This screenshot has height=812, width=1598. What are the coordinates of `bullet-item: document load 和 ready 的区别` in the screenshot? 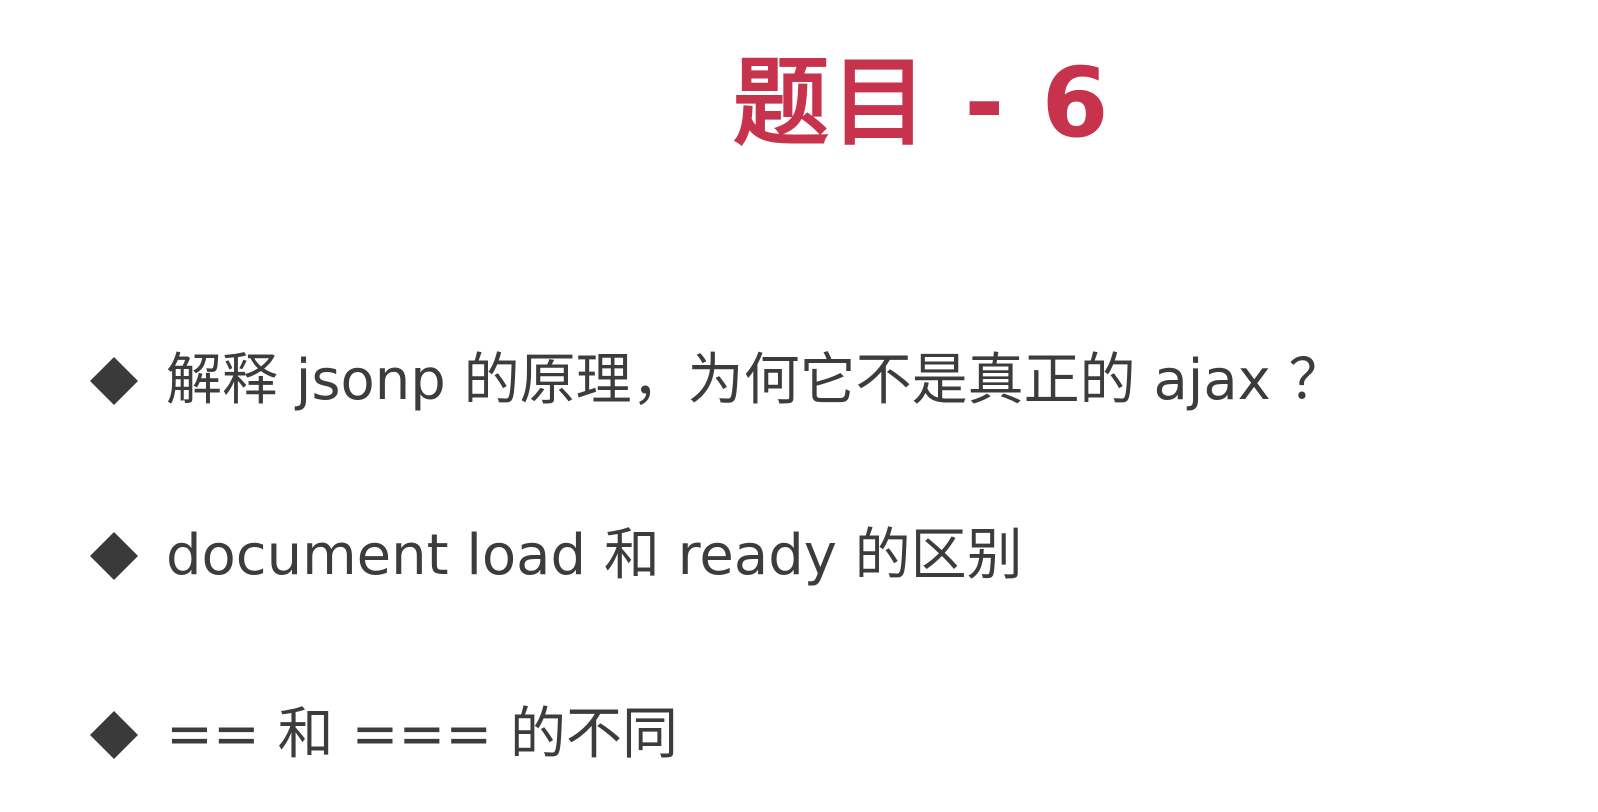 It's located at (555, 556).